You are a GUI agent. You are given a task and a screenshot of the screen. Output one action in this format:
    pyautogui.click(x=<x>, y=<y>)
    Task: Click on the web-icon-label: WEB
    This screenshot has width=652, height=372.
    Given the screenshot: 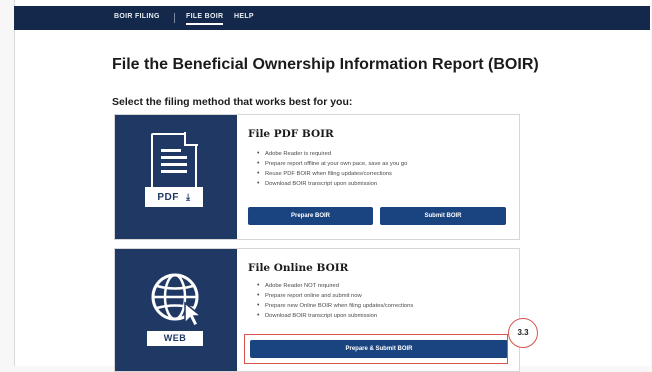 What is the action you would take?
    pyautogui.click(x=175, y=338)
    